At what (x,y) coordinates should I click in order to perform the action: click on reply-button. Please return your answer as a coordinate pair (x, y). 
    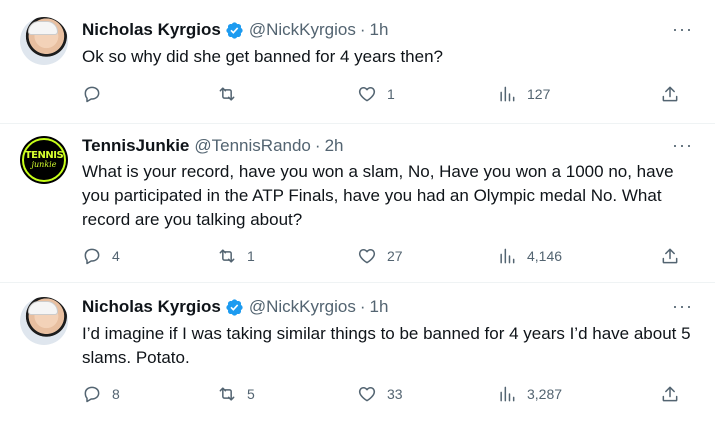
    Looking at the image, I should click on (97, 94).